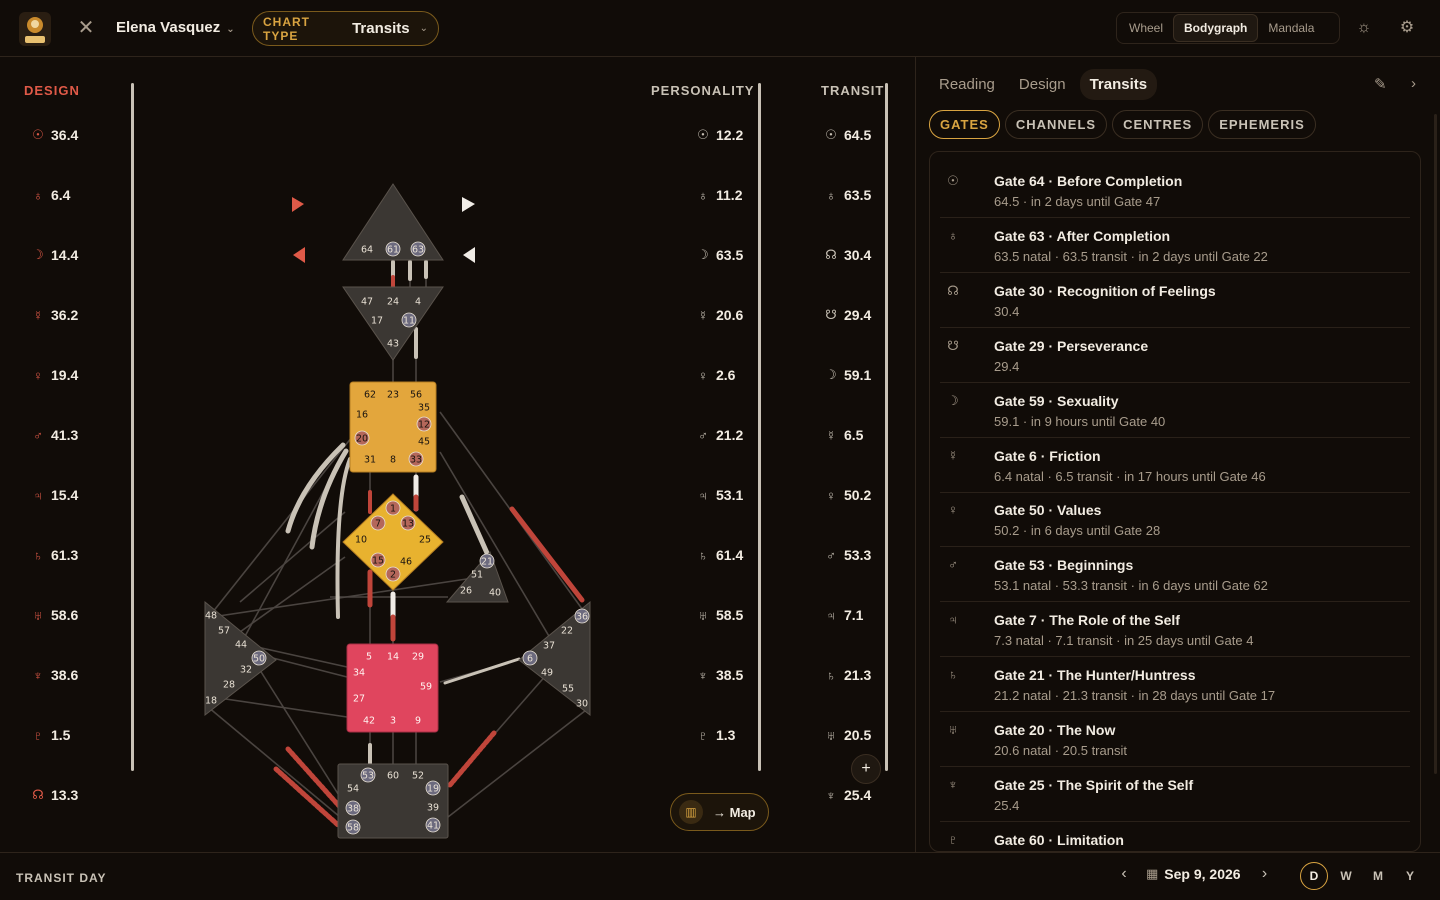  What do you see at coordinates (424, 408) in the screenshot?
I see `gate-number: 35` at bounding box center [424, 408].